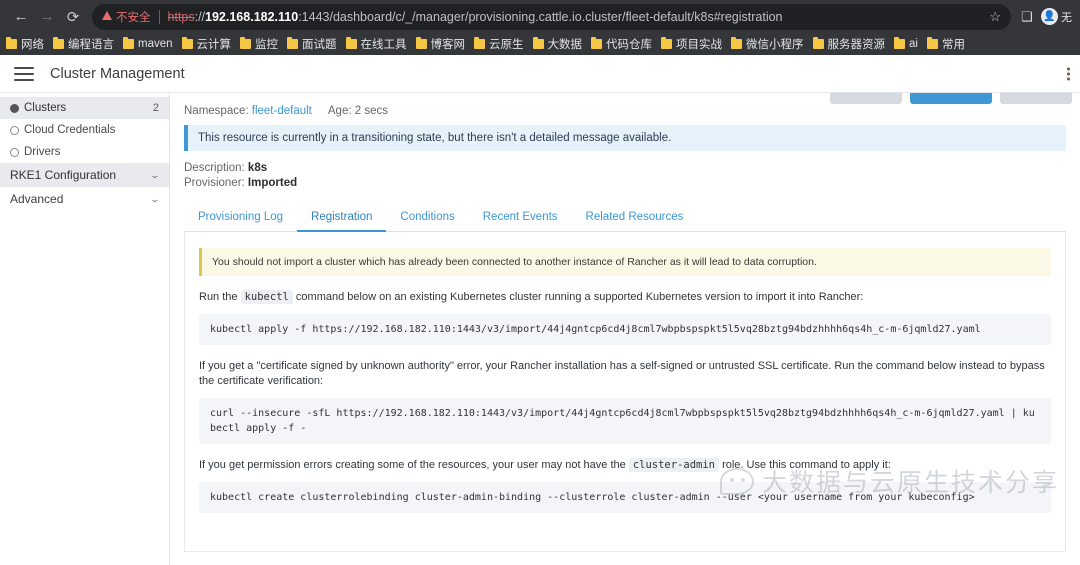 The height and width of the screenshot is (565, 1080). I want to click on sidebar-item-label: Drivers, so click(42, 152).